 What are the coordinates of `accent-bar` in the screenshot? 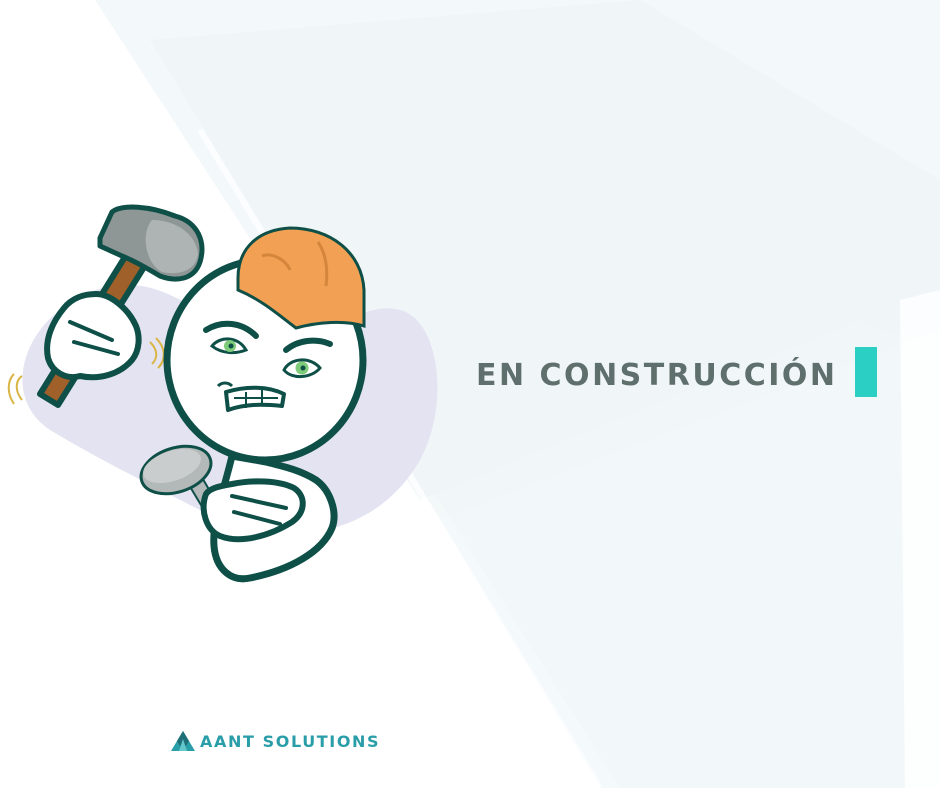 It's located at (866, 372).